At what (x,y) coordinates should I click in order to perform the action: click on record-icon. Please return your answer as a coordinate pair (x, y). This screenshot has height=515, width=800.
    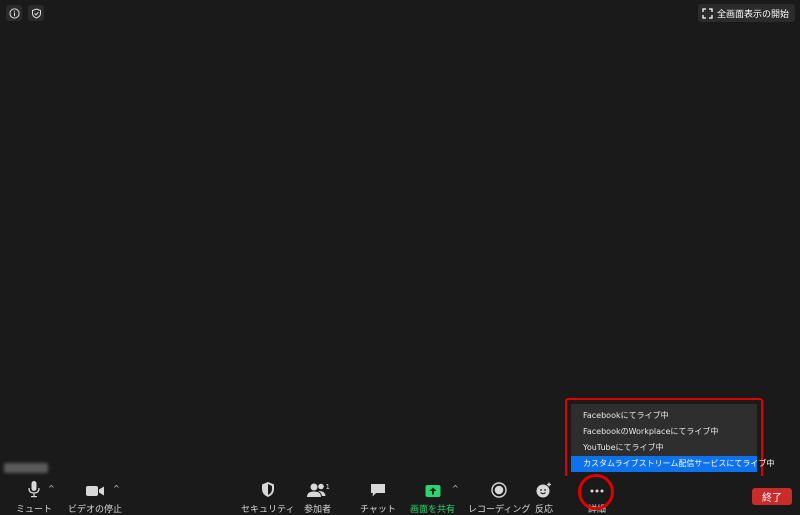
    Looking at the image, I should click on (499, 489).